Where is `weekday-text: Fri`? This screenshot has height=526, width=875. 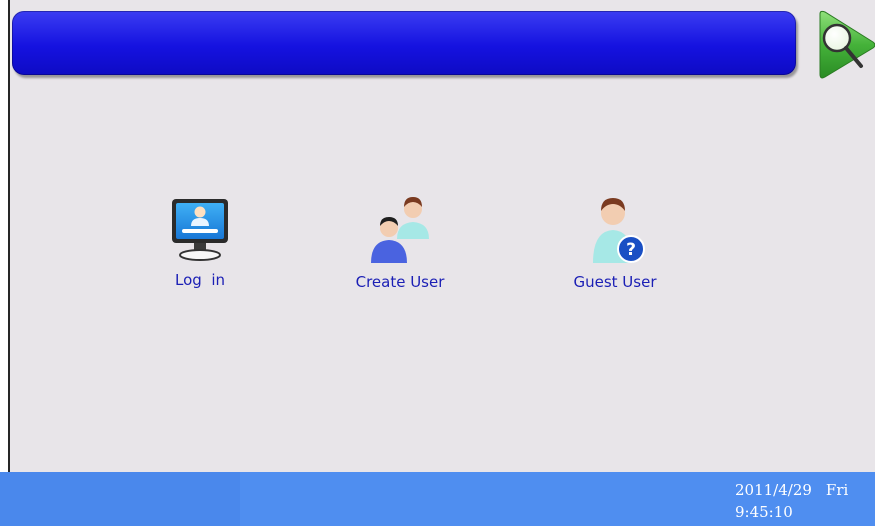
weekday-text: Fri is located at coordinates (837, 490).